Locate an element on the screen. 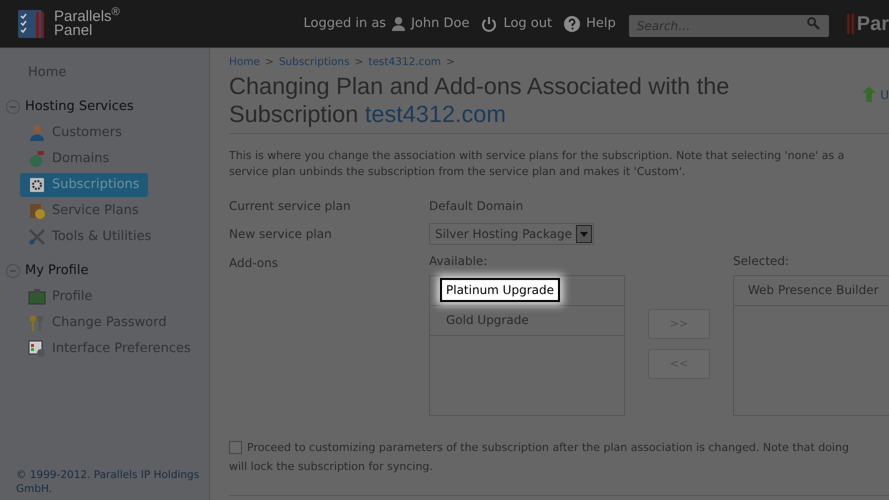 The image size is (889, 500). sidebar-group-title: Hosting Services is located at coordinates (79, 107).